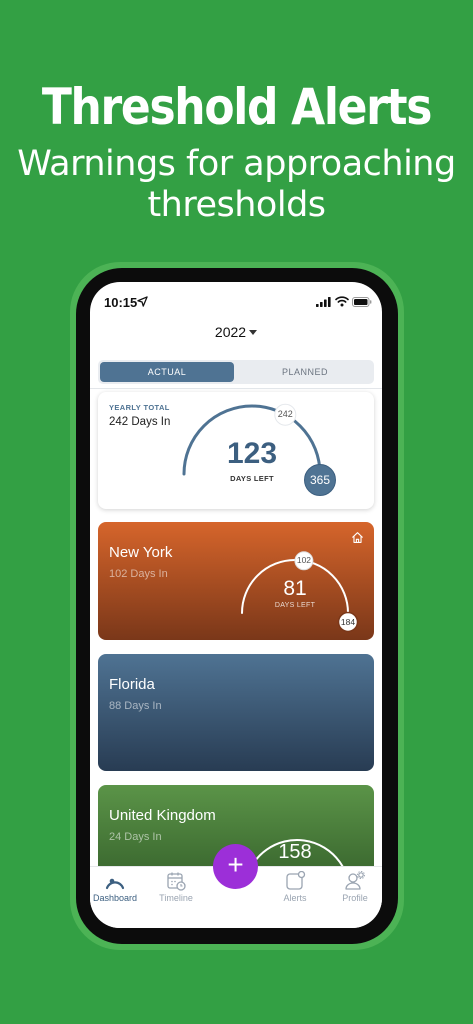 The height and width of the screenshot is (1024, 473). Describe the element at coordinates (236, 164) in the screenshot. I see `promo-subtitle-line1: Warnings for approaching` at that location.